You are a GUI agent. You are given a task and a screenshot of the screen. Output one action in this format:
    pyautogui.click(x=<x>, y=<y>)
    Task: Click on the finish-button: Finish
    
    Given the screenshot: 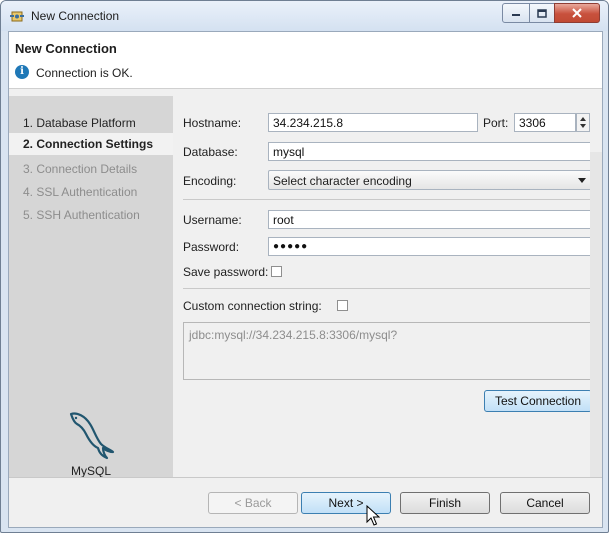 What is the action you would take?
    pyautogui.click(x=445, y=503)
    